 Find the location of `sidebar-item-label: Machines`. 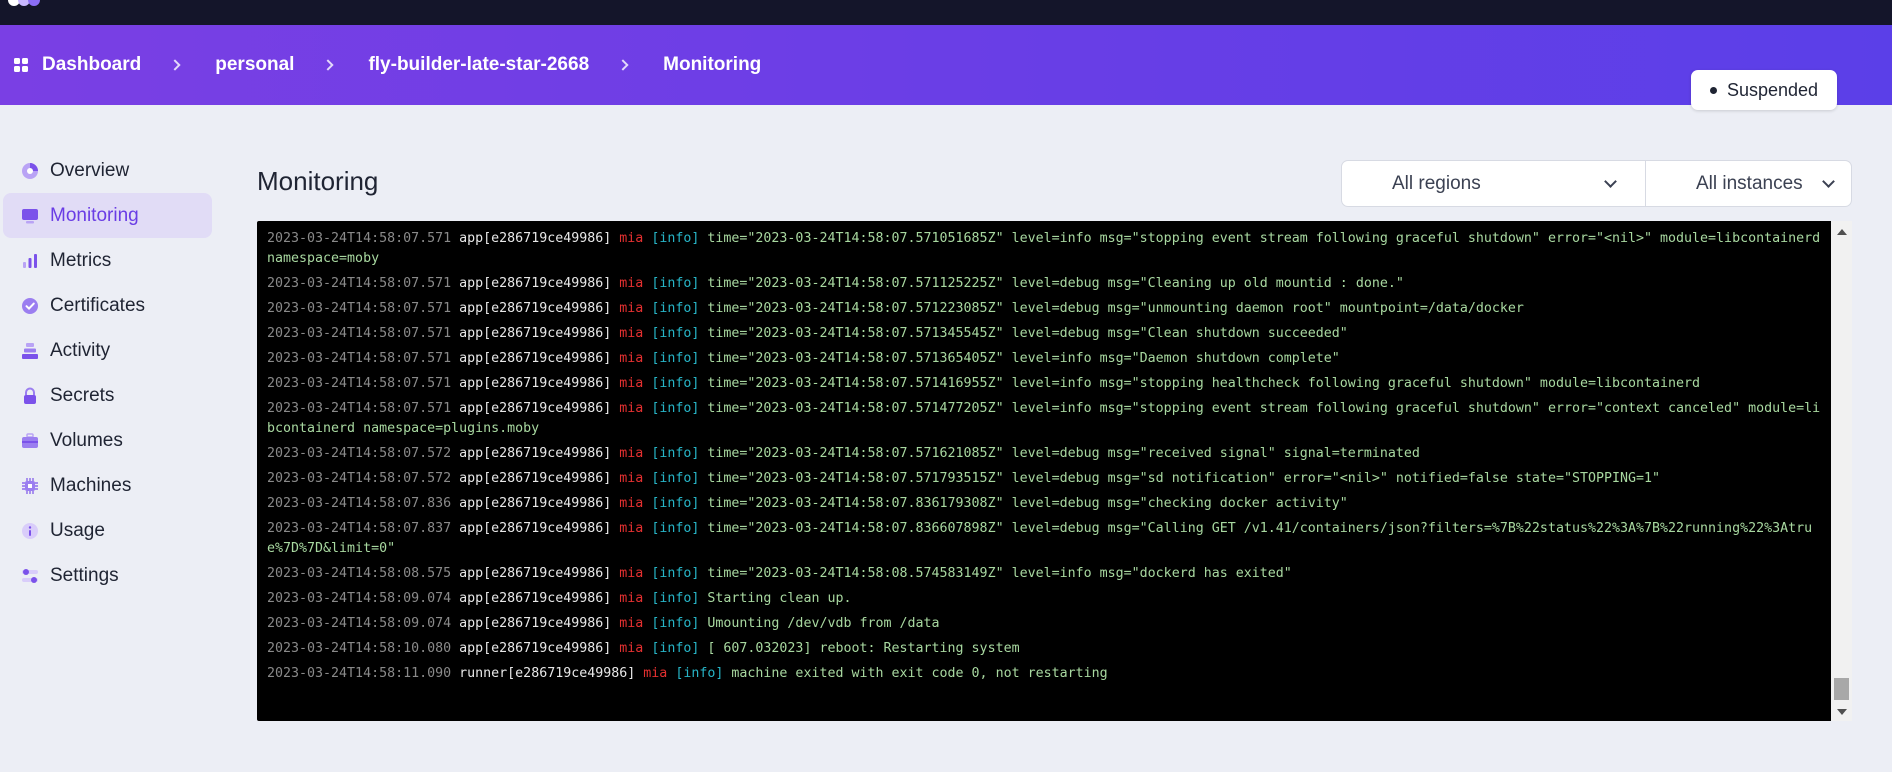

sidebar-item-label: Machines is located at coordinates (91, 485).